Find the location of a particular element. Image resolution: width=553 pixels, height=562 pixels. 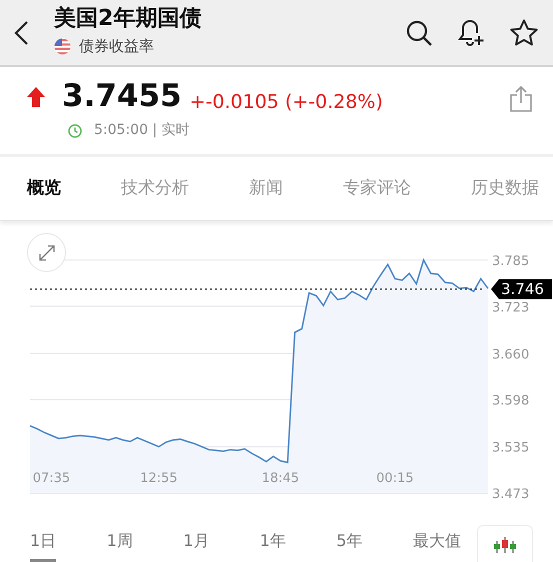

tab: 技术分析 is located at coordinates (155, 189).